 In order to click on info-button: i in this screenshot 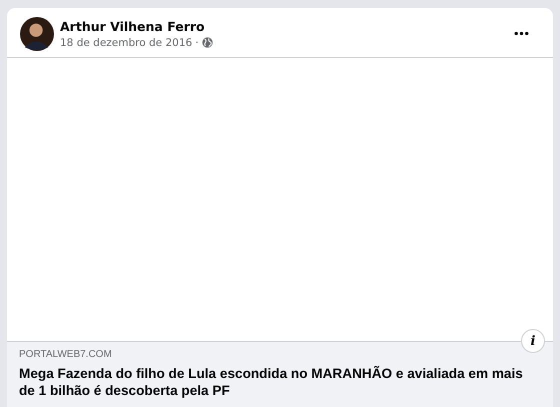, I will do `click(533, 341)`.